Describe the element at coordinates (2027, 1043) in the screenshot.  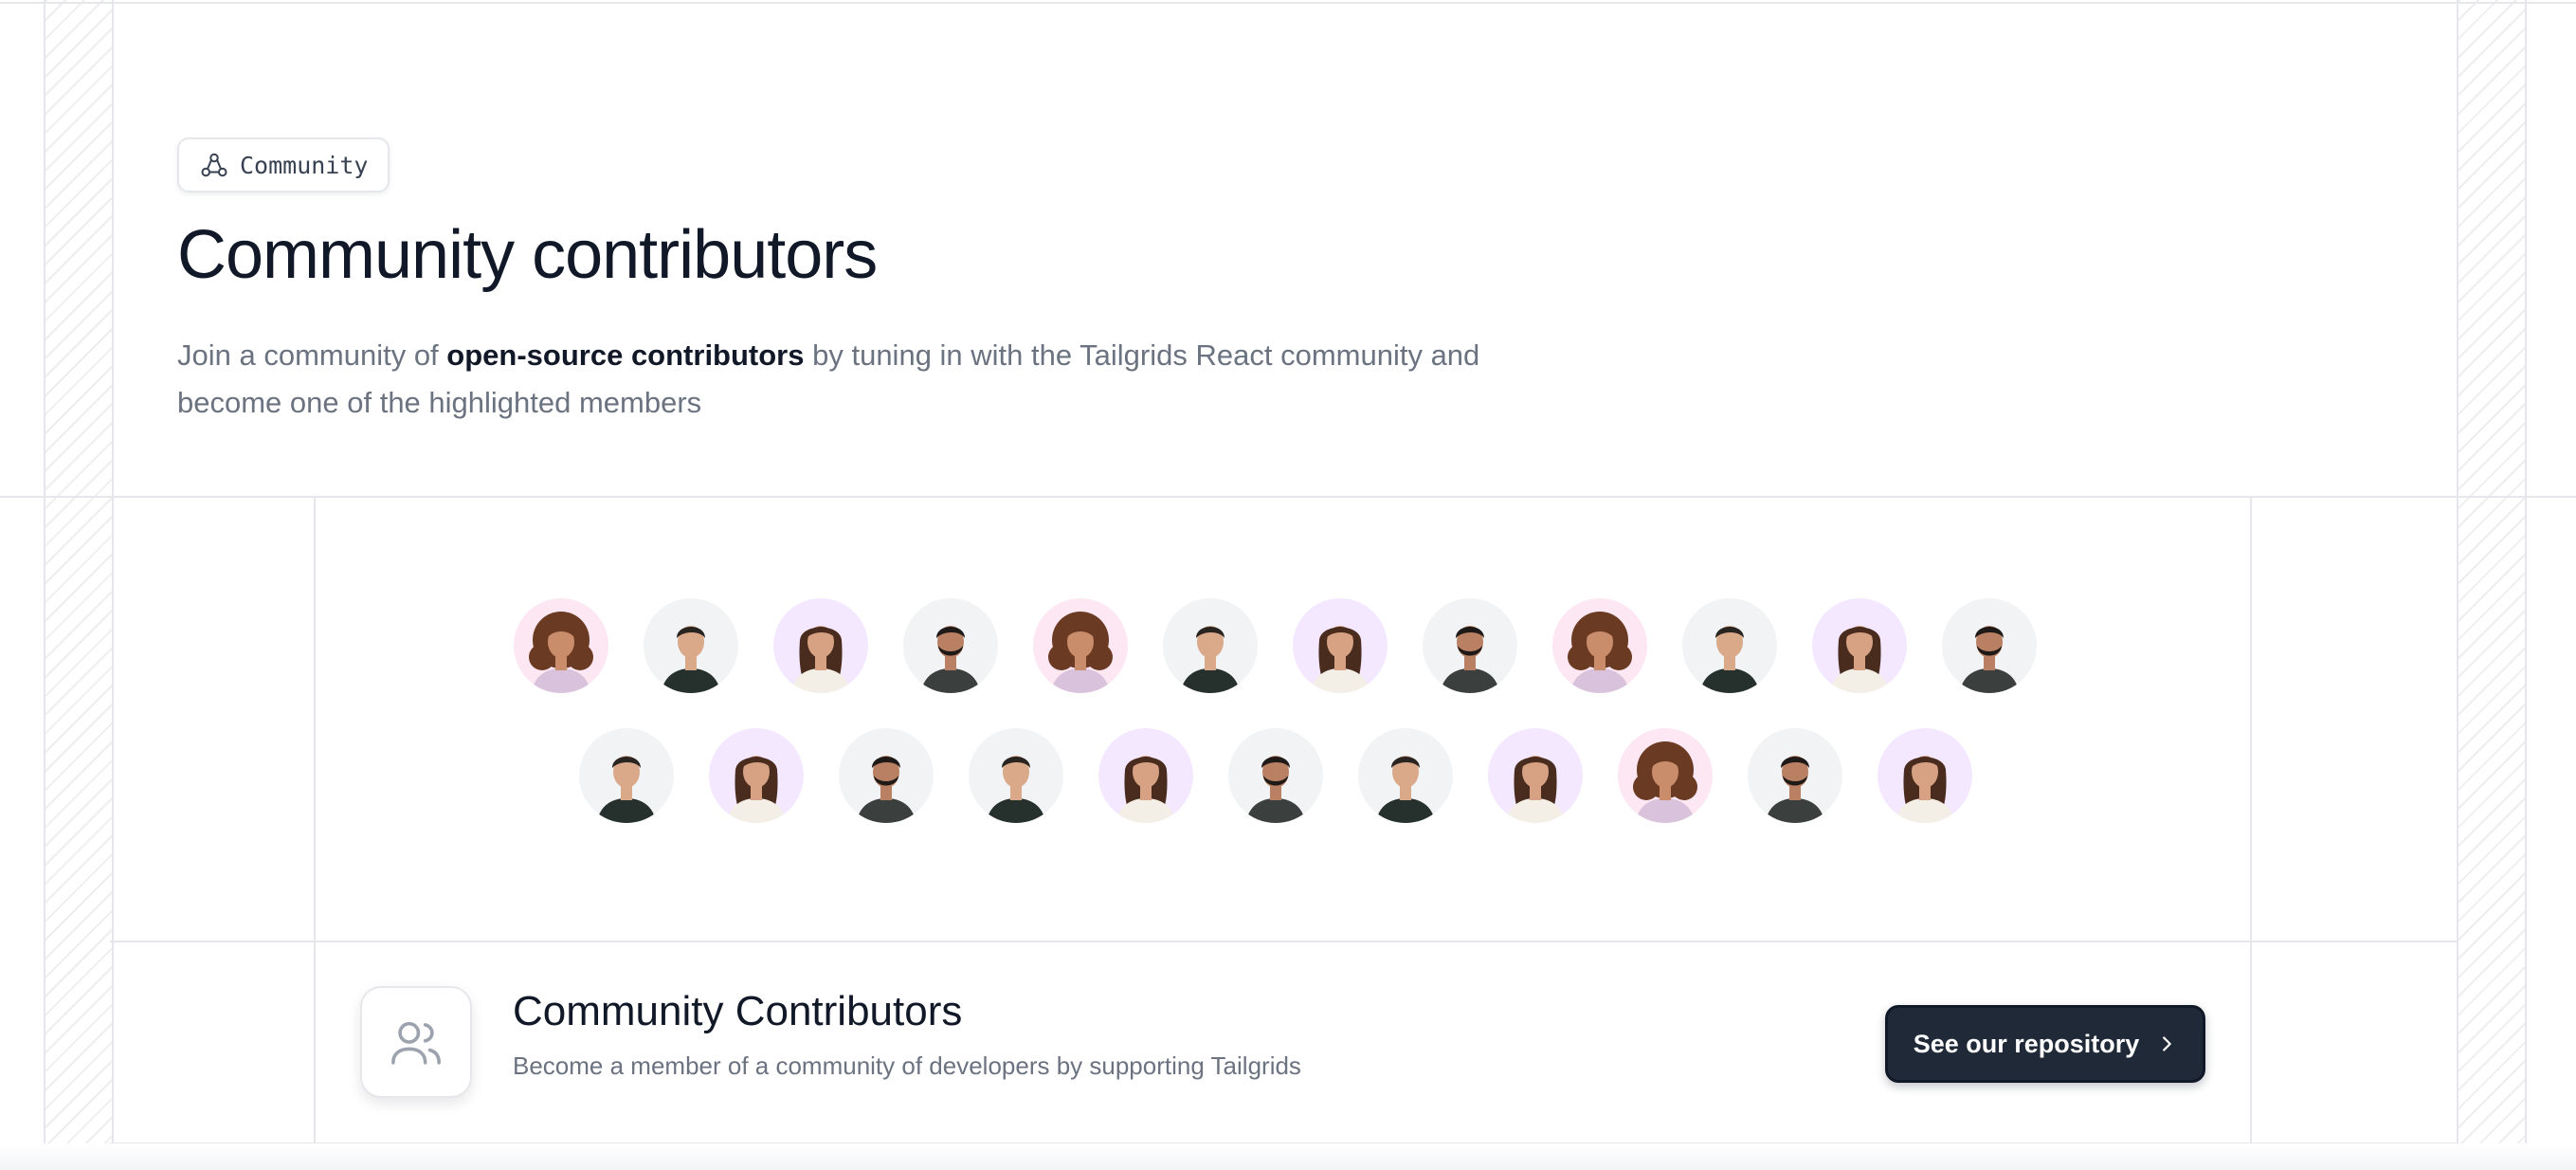
I see `see-repository-label: See our repository` at that location.